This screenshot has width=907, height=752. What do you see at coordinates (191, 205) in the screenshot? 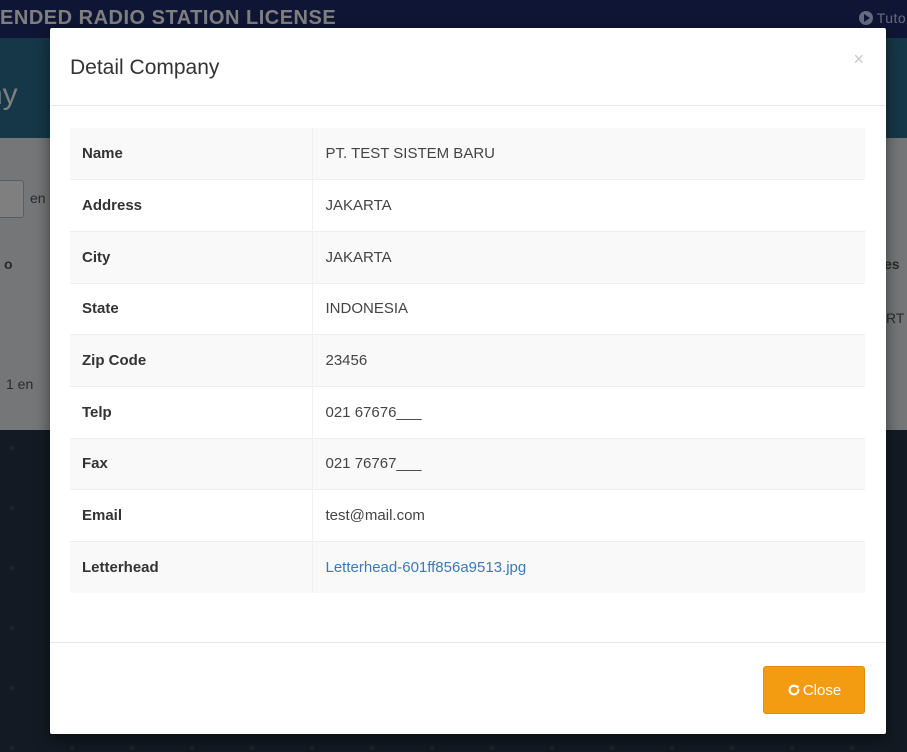
I see `row-label-address: Address` at bounding box center [191, 205].